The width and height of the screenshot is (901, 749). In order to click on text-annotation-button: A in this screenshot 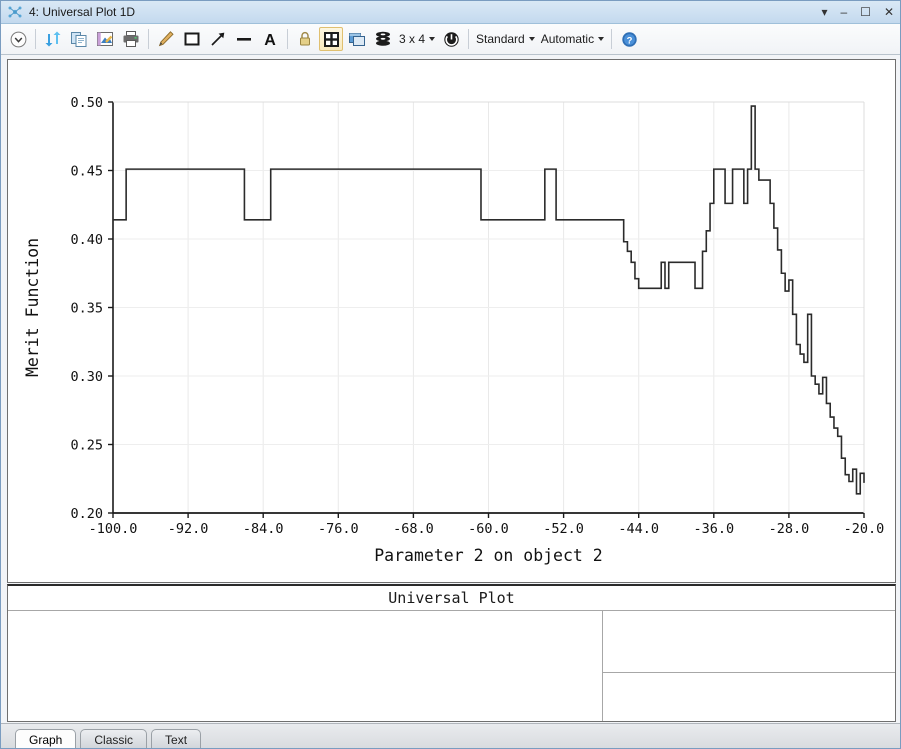, I will do `click(270, 39)`.